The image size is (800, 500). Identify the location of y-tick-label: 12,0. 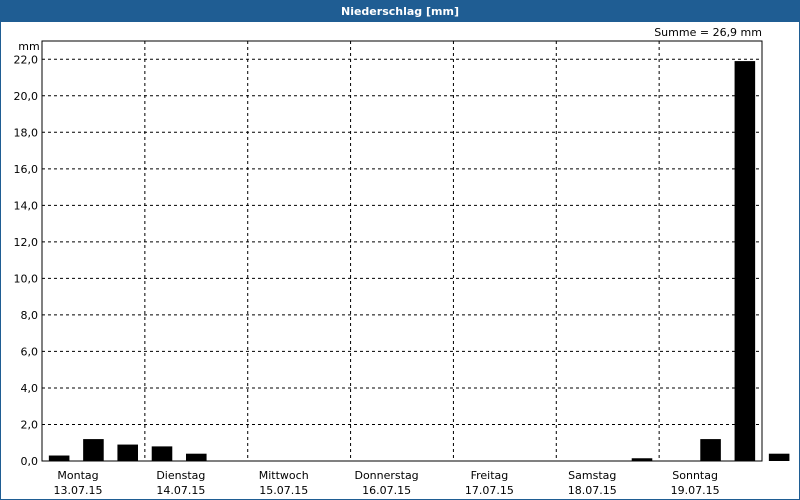
(26, 242).